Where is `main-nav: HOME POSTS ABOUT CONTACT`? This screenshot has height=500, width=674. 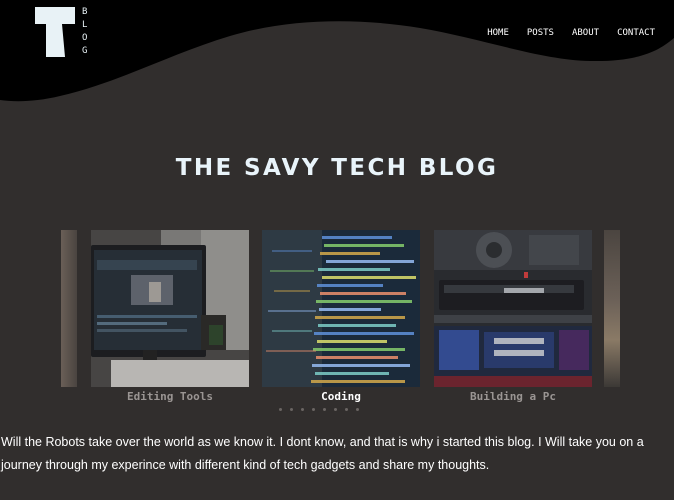
main-nav: HOME POSTS ABOUT CONTACT is located at coordinates (571, 33).